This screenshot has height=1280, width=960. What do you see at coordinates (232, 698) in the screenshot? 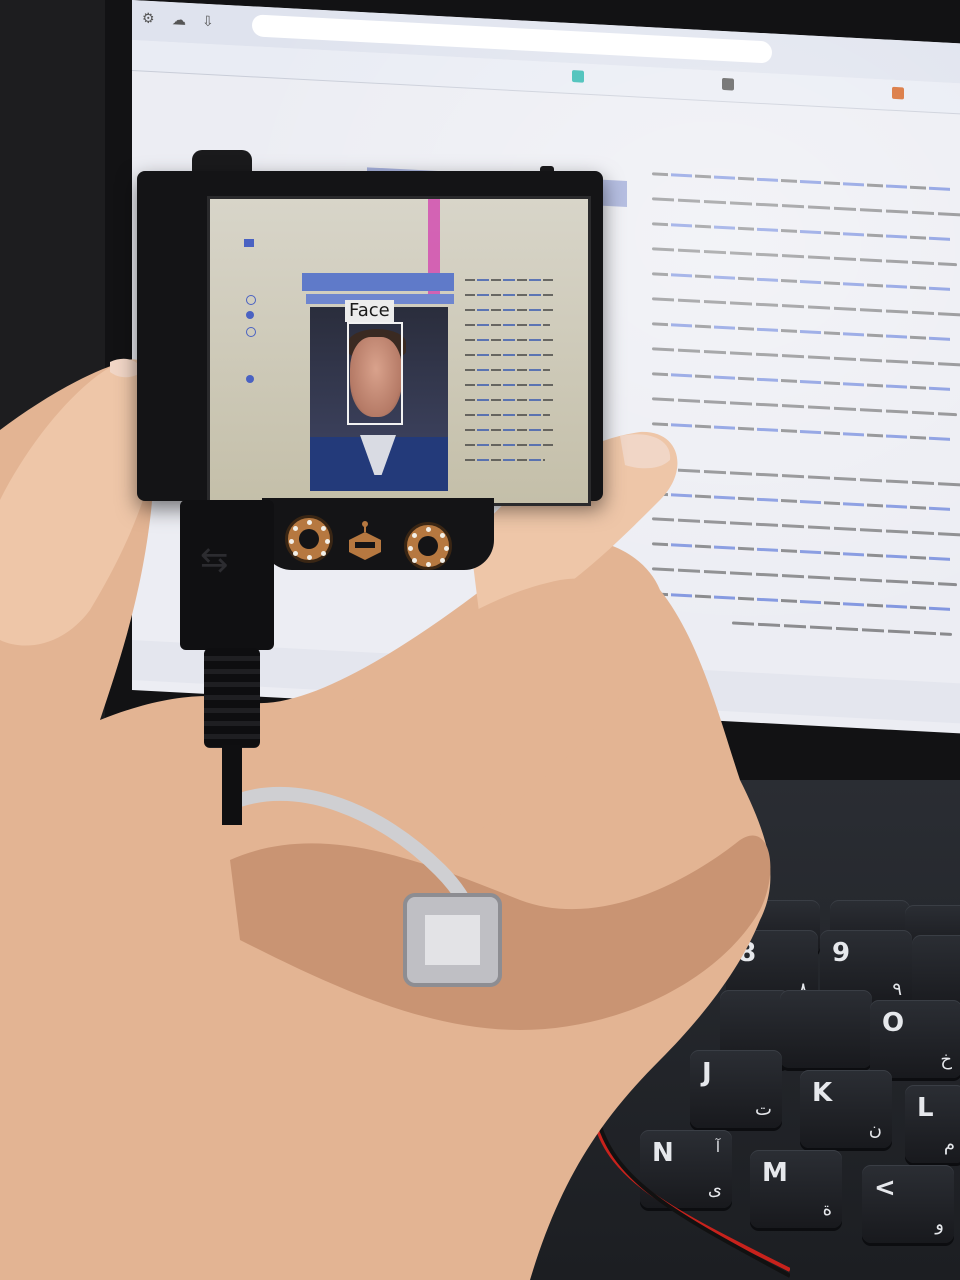
I see `usb-strain-relief` at bounding box center [232, 698].